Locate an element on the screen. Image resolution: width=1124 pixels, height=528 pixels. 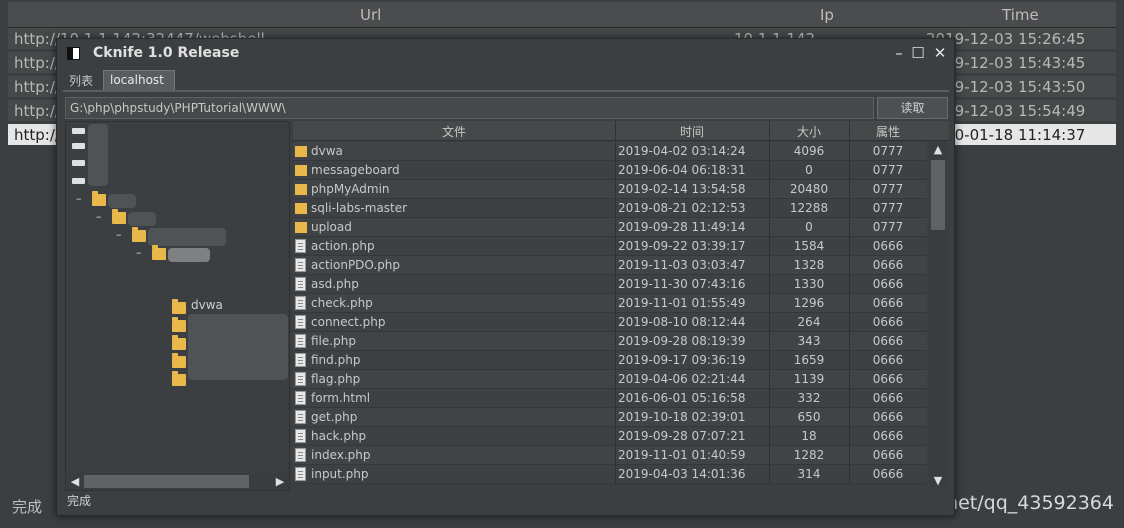
scroll-up-icon: ▲ is located at coordinates (938, 150).